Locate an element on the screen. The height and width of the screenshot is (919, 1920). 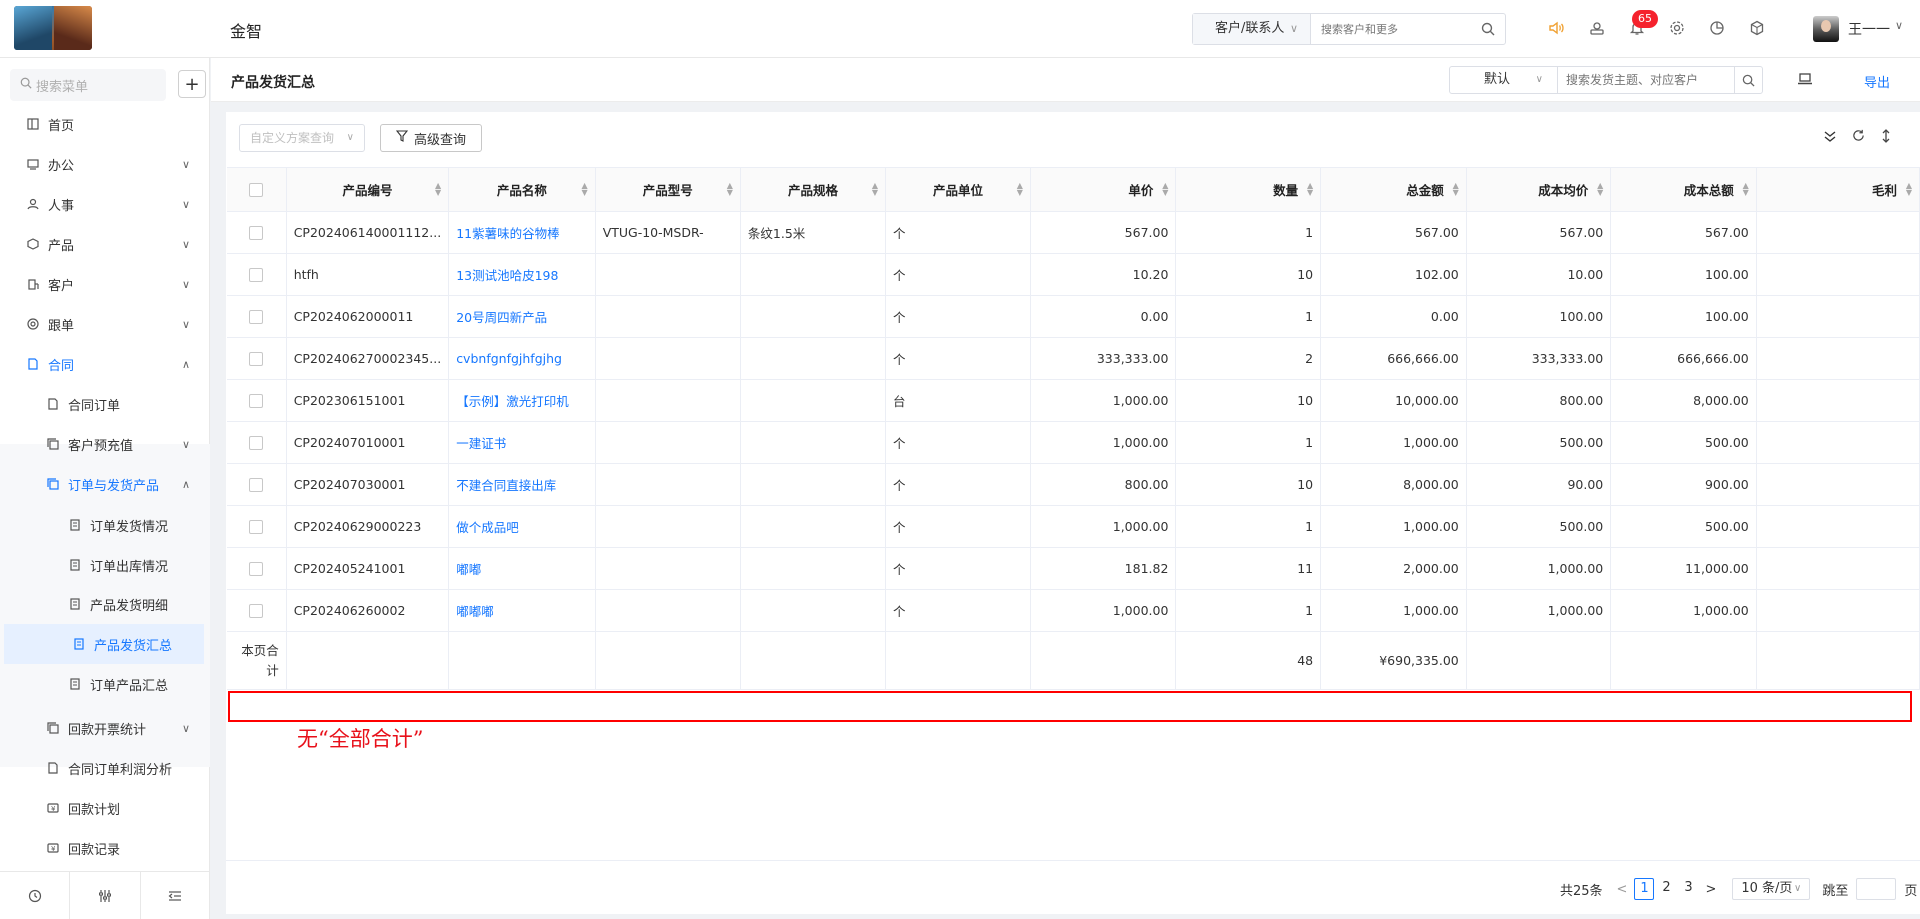
settings-icon is located at coordinates (1677, 28).